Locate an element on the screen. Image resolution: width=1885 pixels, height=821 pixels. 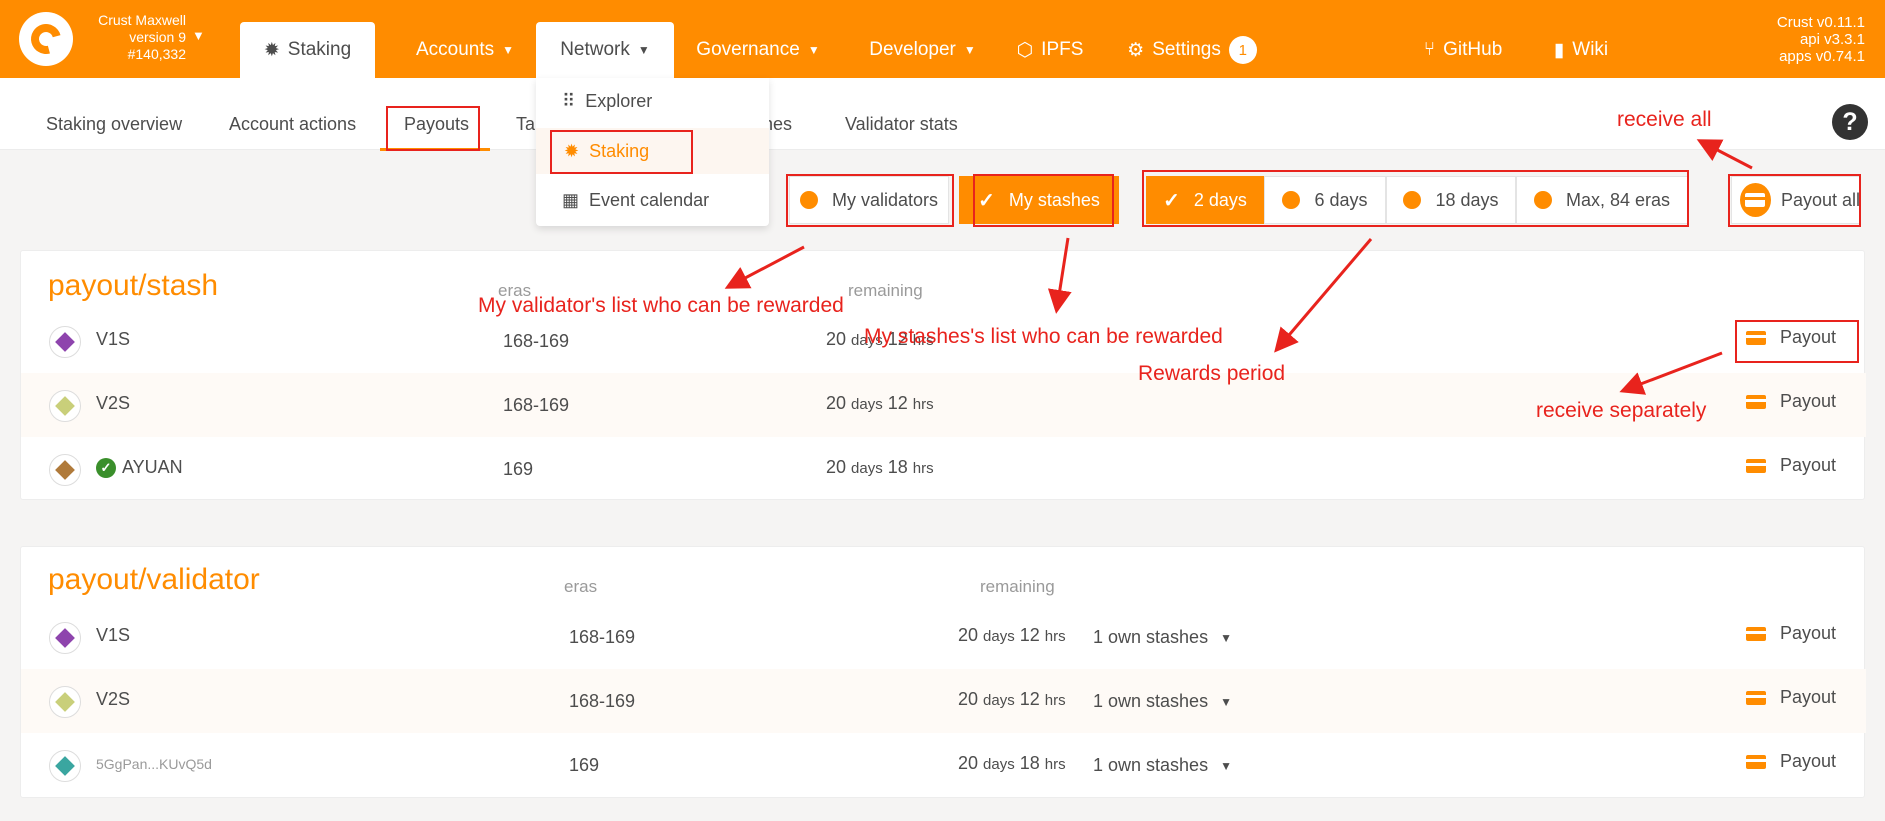
menu-item-event-calendar: ▦ Event calendar is located at coordinates (652, 200).